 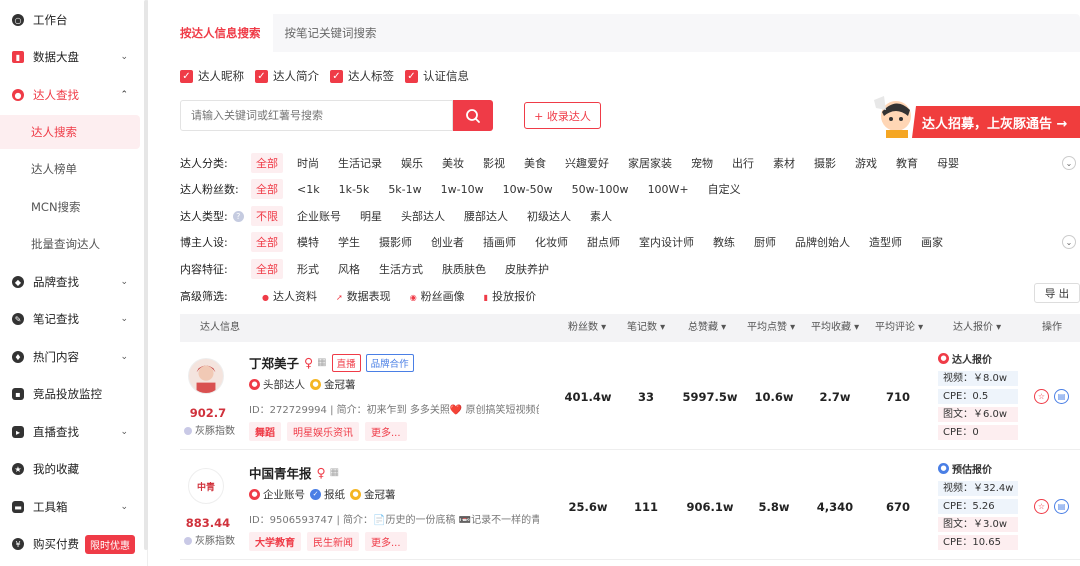 What do you see at coordinates (289, 296) in the screenshot?
I see `advanced-option-profile: ● 达人资料` at bounding box center [289, 296].